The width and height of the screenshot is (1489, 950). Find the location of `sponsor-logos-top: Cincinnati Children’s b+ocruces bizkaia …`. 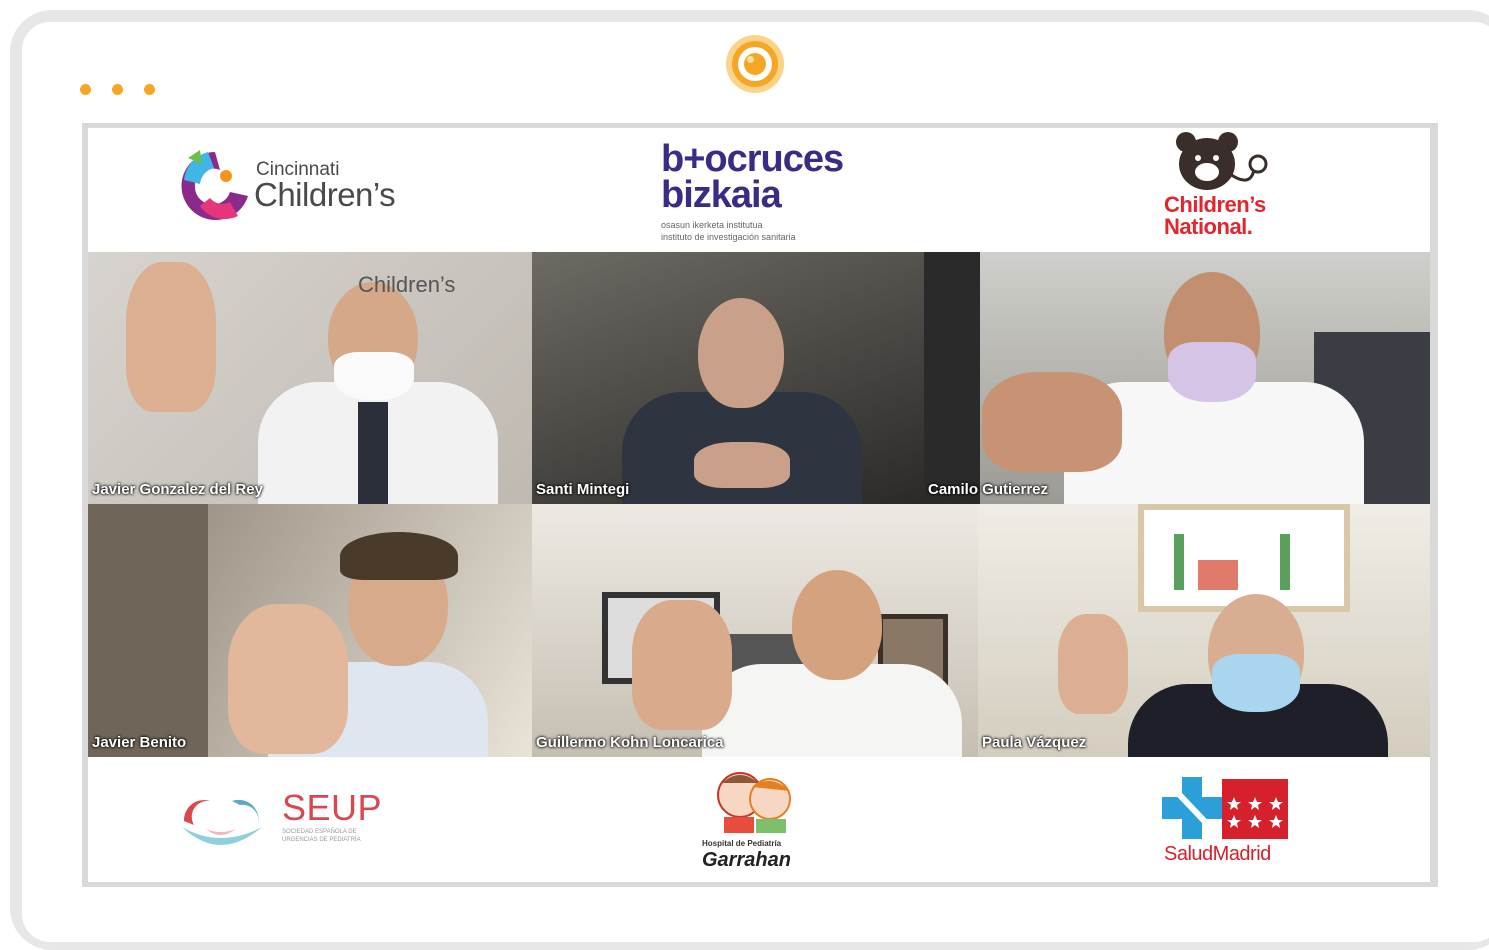

sponsor-logos-top: Cincinnati Children’s b+ocruces bizkaia … is located at coordinates (759, 190).